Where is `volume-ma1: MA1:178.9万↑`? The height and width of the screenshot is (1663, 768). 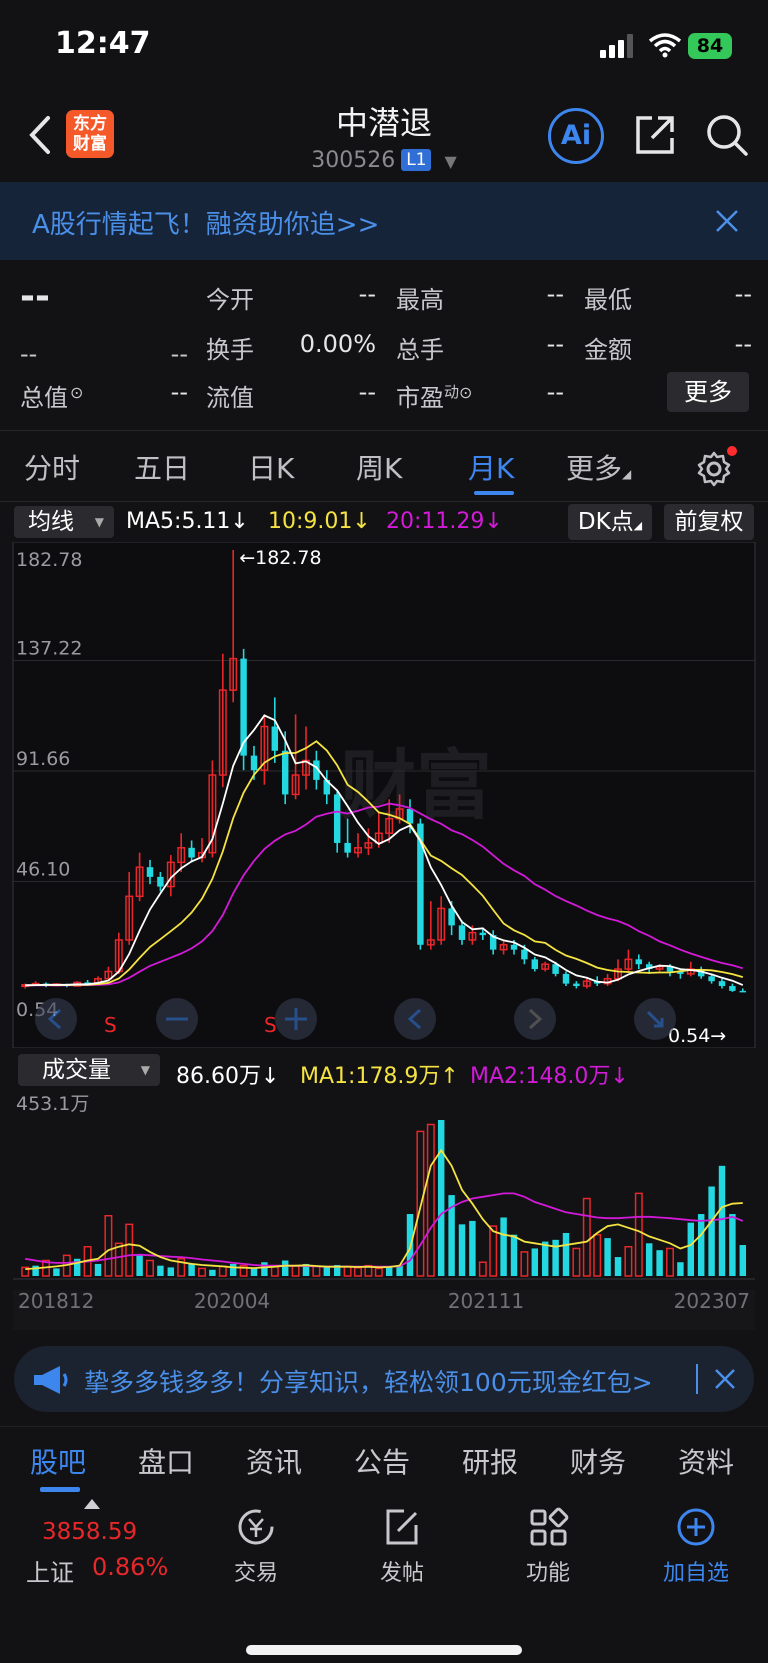
volume-ma1: MA1:178.9万↑ is located at coordinates (379, 1076).